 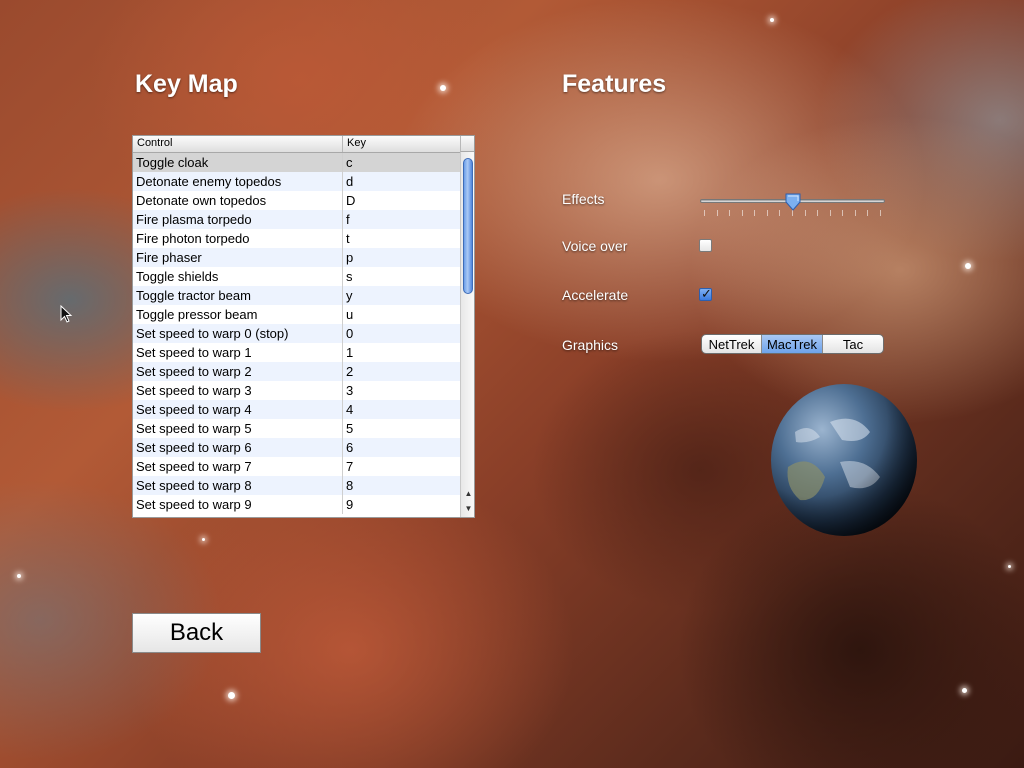 What do you see at coordinates (296, 295) in the screenshot?
I see `table-row: Toggle tractor beam y` at bounding box center [296, 295].